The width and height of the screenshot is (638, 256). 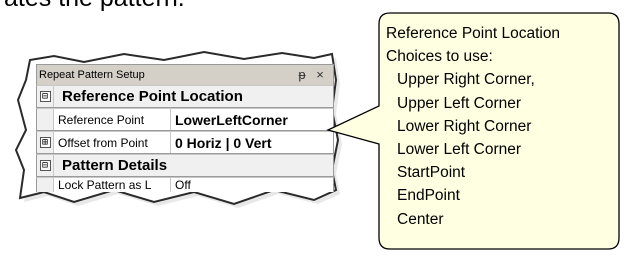 I want to click on callout-line: Upper Left Corner, so click(x=459, y=103).